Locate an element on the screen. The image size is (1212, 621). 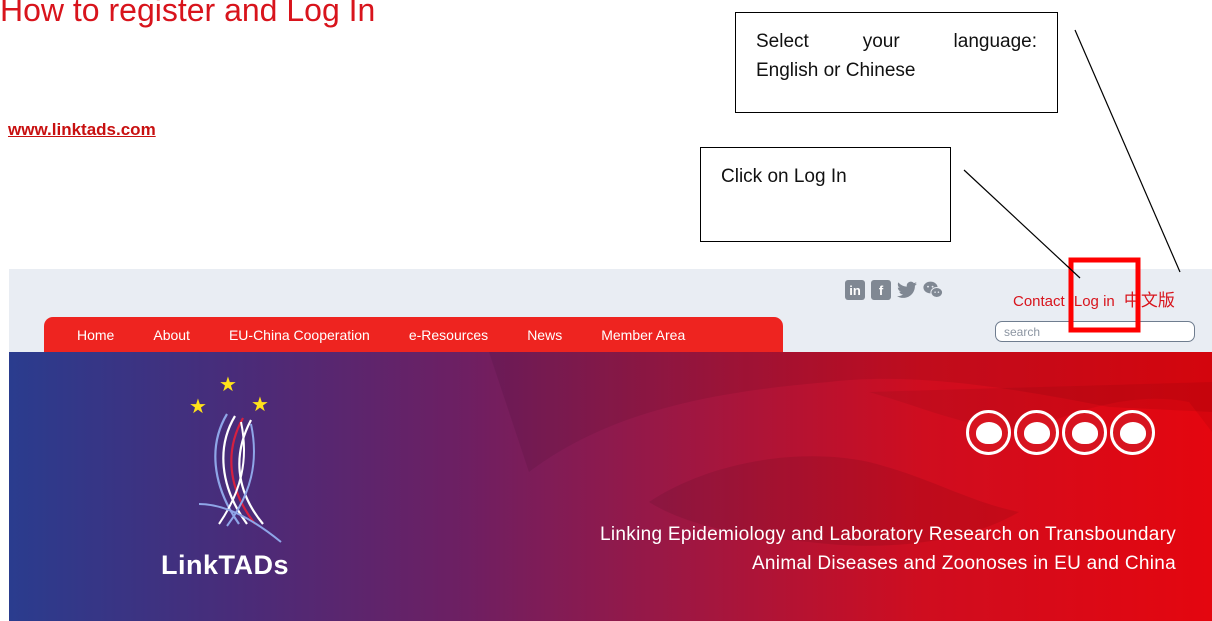
twitter-icon is located at coordinates (907, 290).